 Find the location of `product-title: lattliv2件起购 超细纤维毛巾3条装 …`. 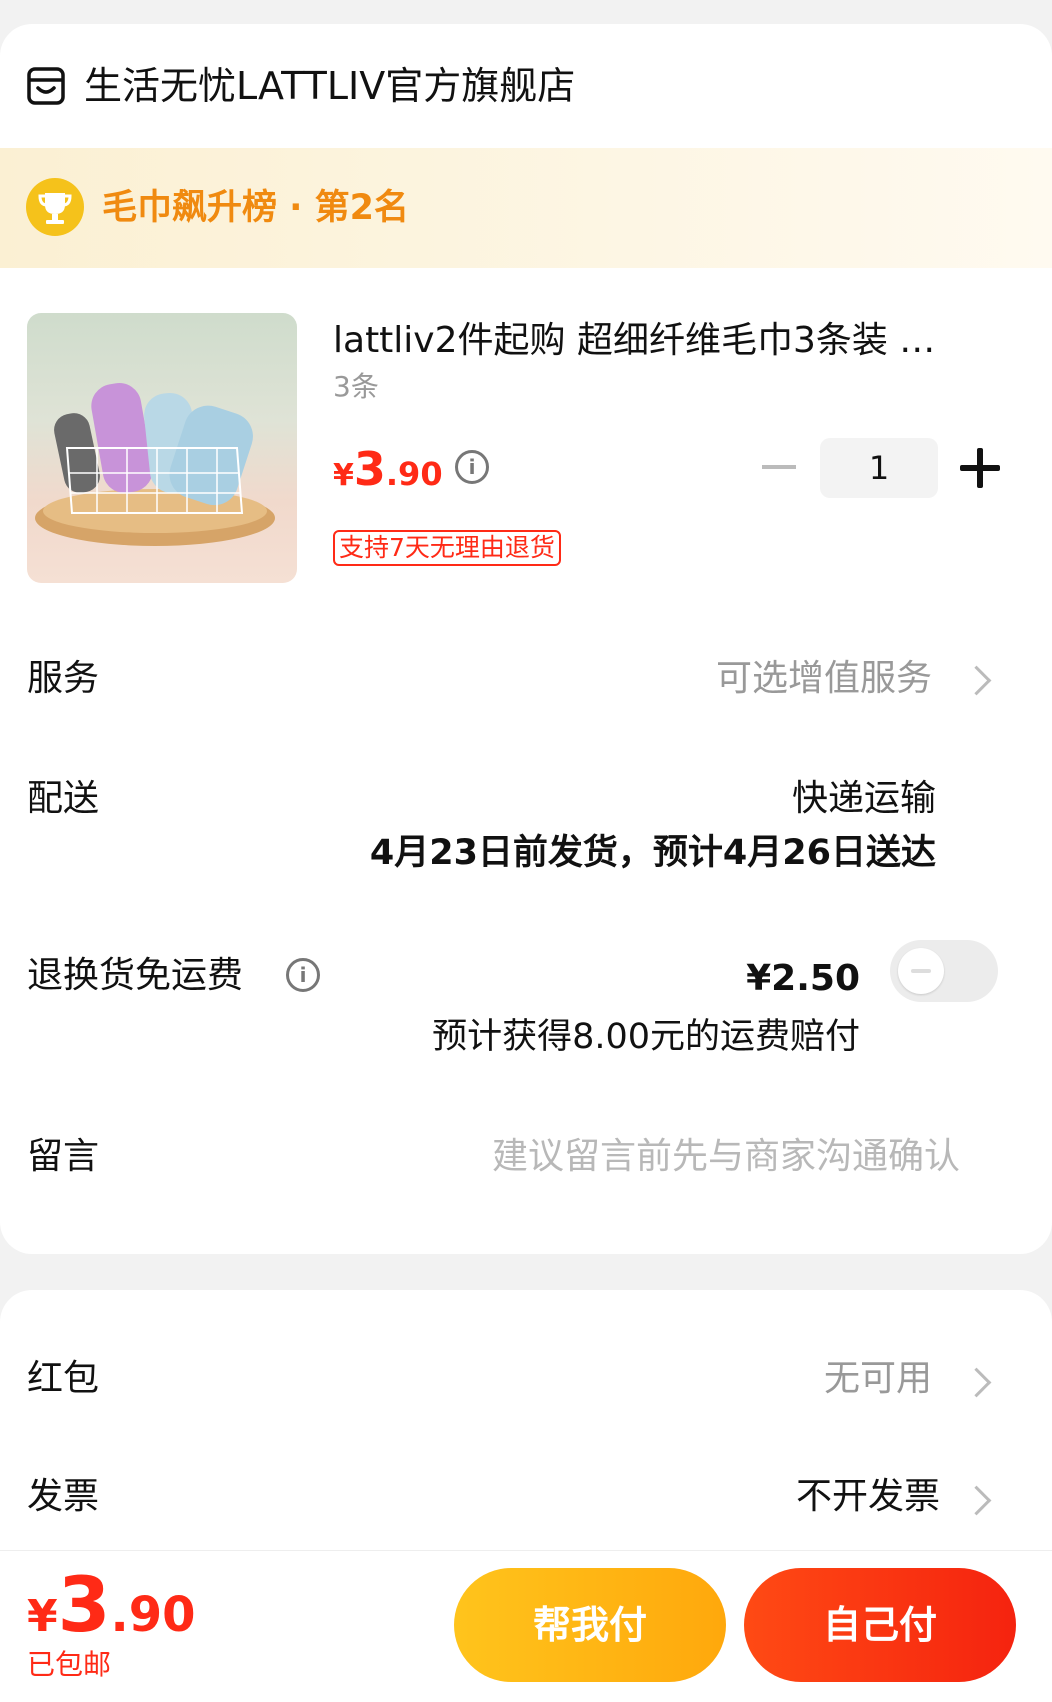

product-title: lattliv2件起购 超细纤维毛巾3条装 … is located at coordinates (658, 341).